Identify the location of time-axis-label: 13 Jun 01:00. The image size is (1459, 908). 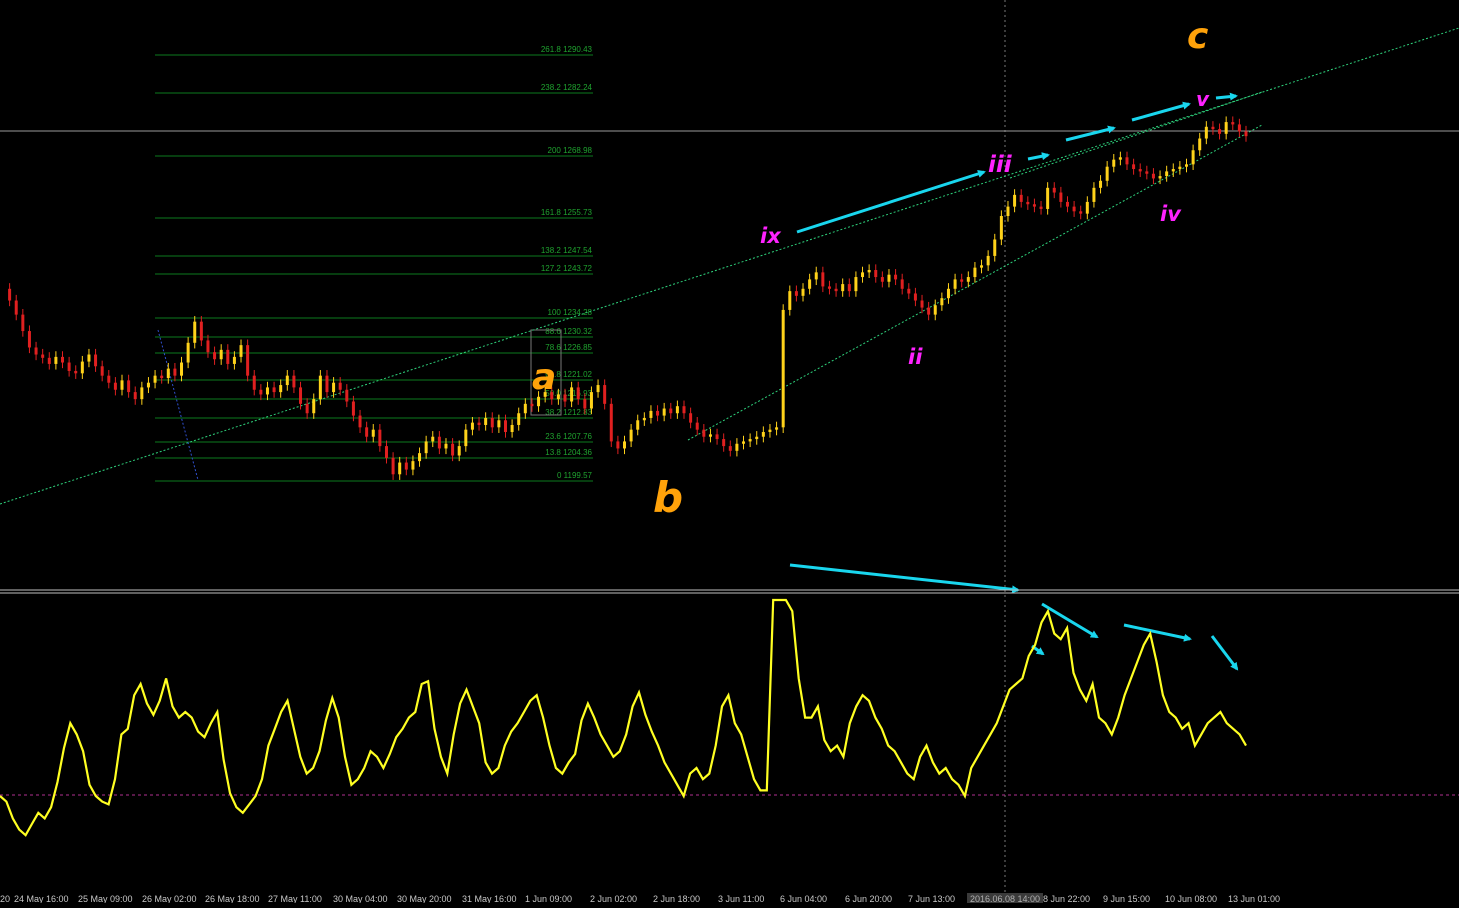
(1254, 898).